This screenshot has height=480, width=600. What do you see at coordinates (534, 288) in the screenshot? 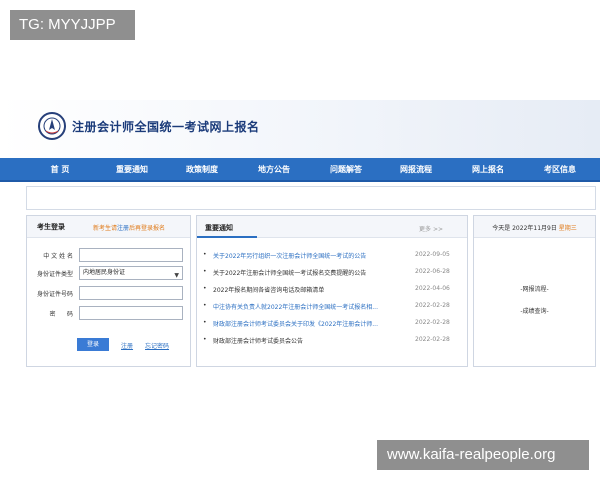
I see `process-link: -网报流程-` at bounding box center [534, 288].